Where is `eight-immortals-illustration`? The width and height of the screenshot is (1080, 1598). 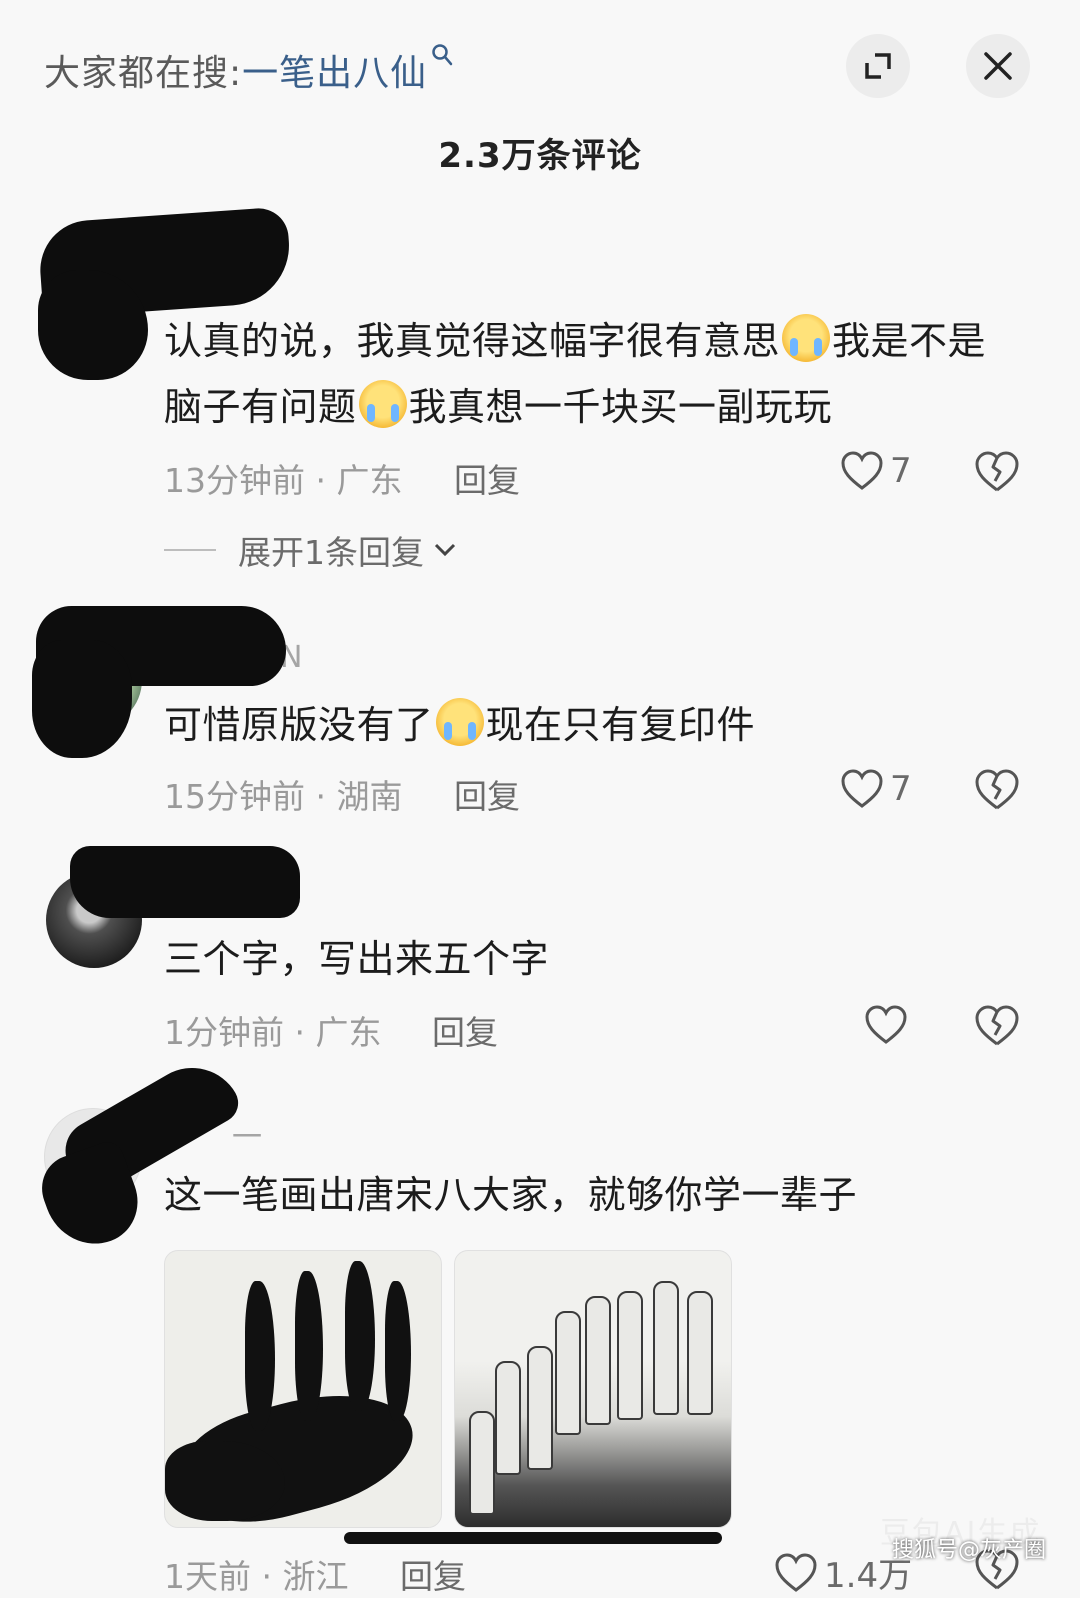
eight-immortals-illustration is located at coordinates (593, 1389).